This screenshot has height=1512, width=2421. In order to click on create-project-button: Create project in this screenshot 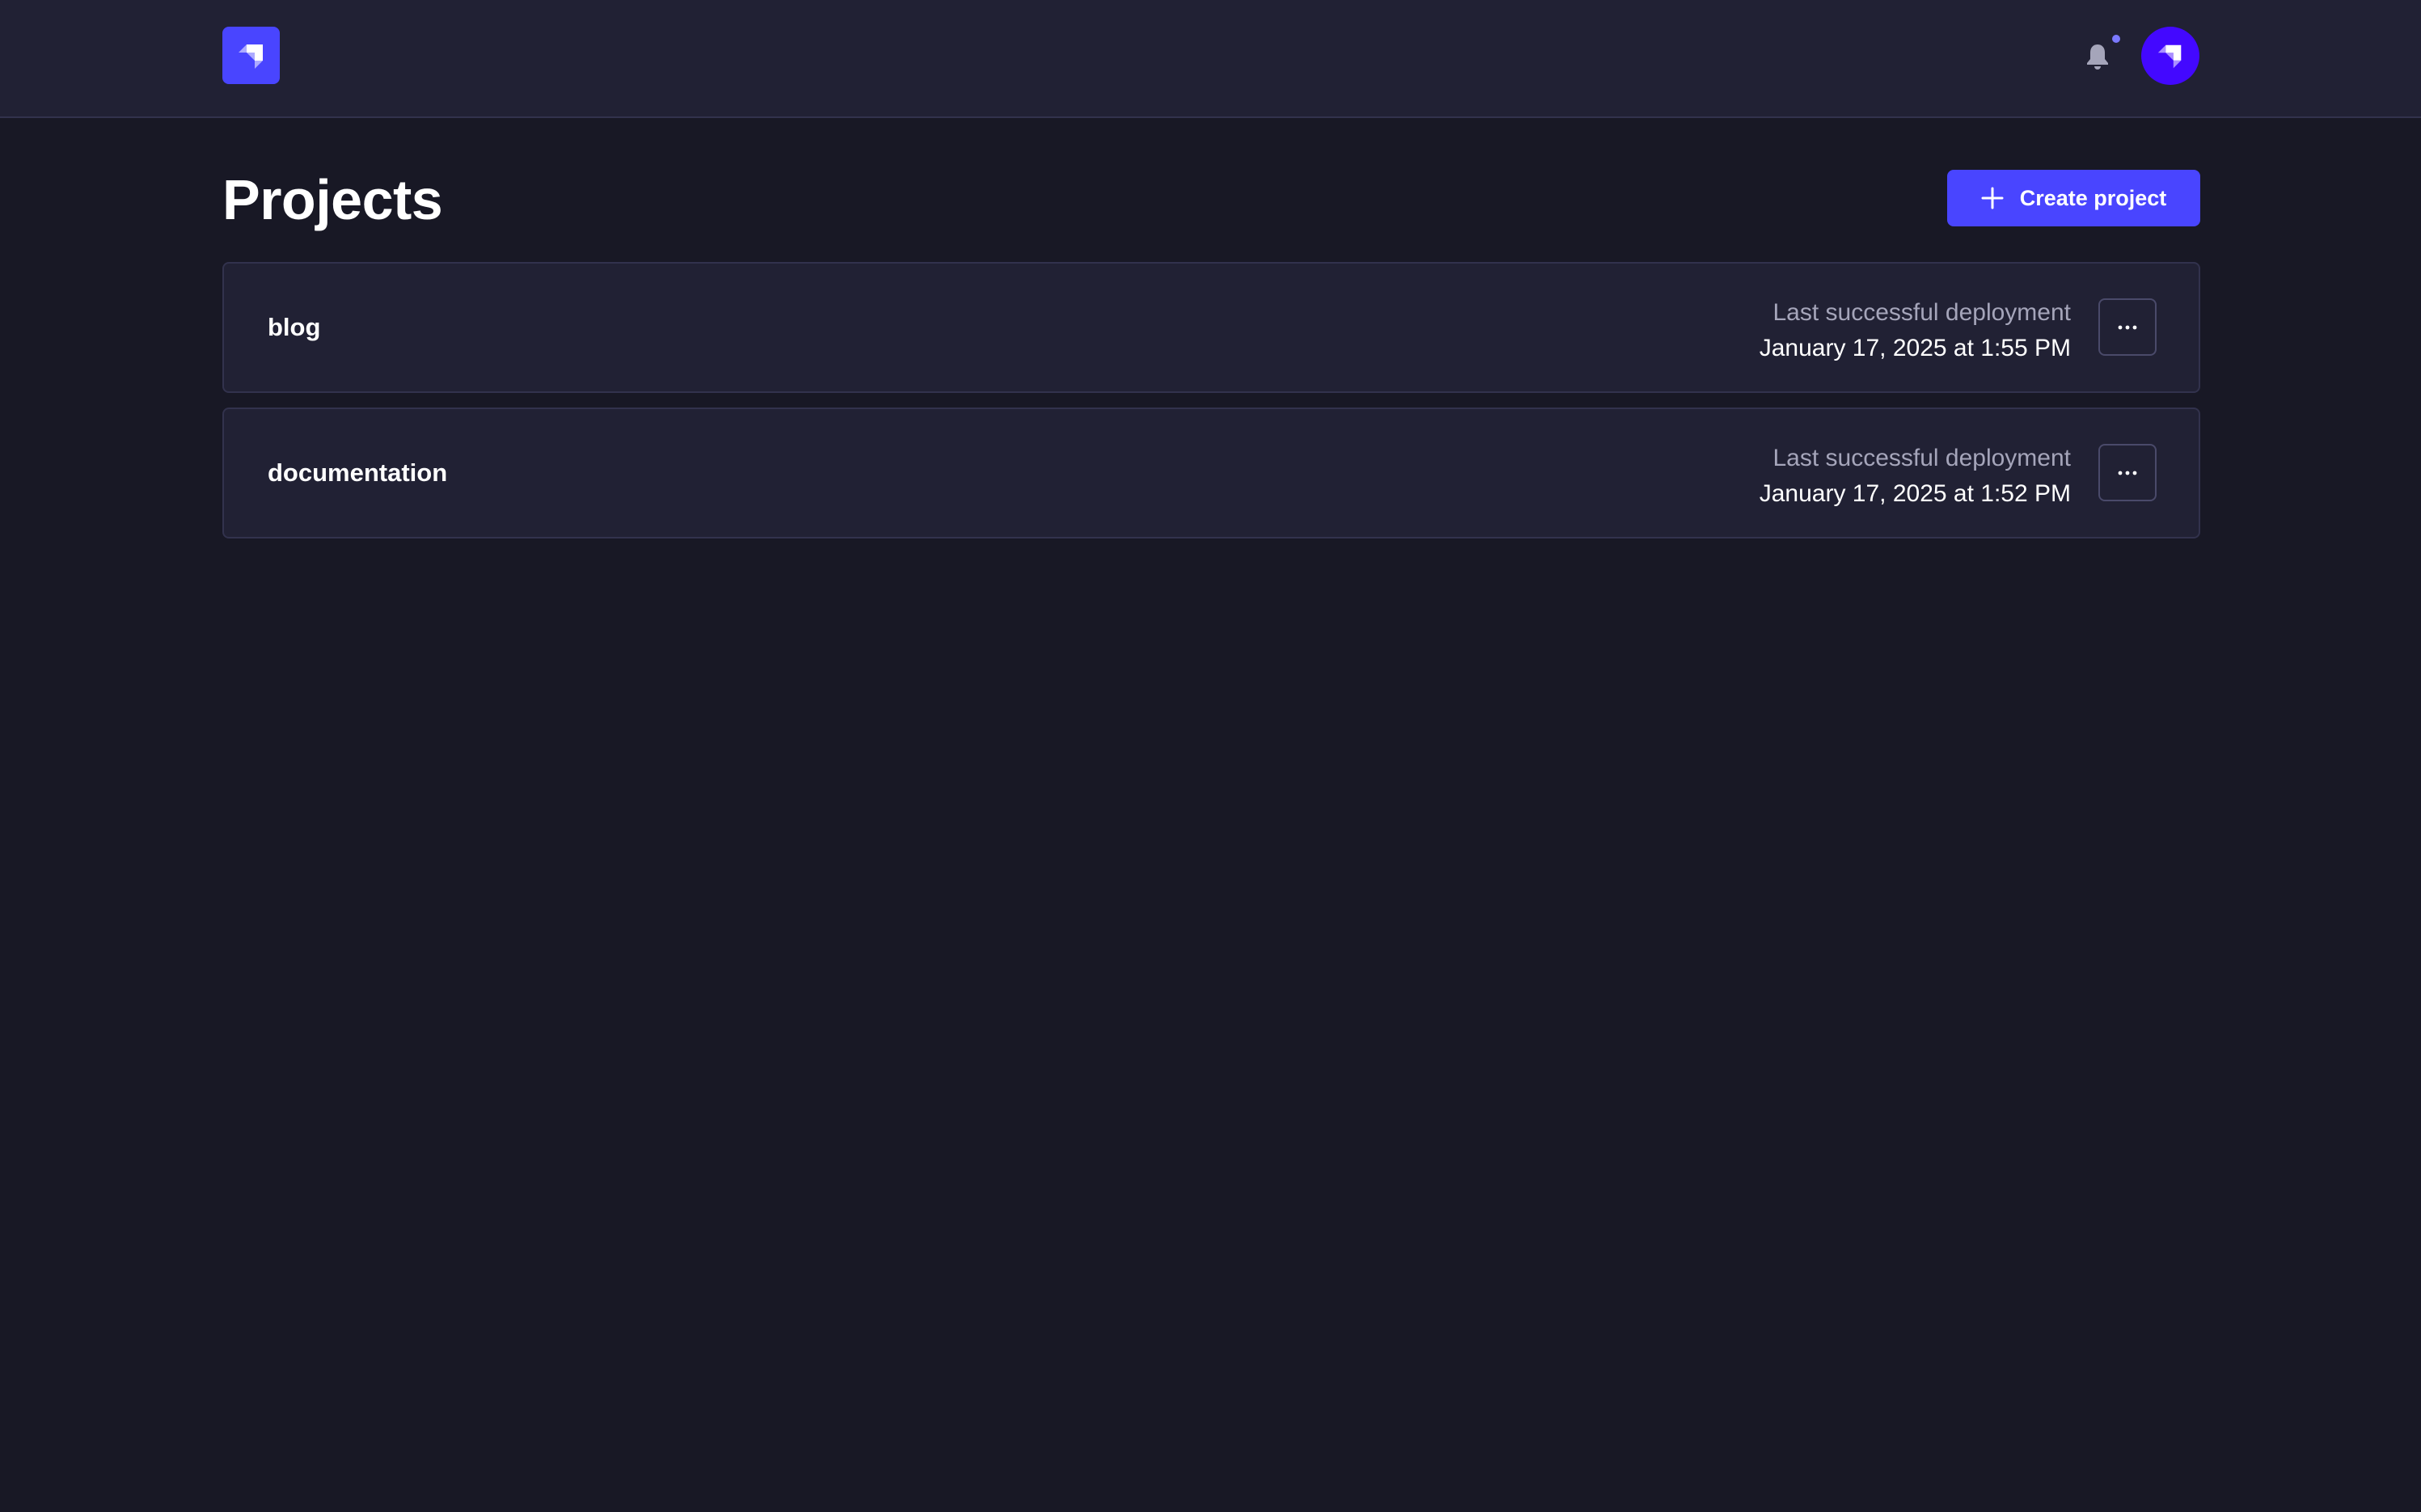, I will do `click(2073, 198)`.